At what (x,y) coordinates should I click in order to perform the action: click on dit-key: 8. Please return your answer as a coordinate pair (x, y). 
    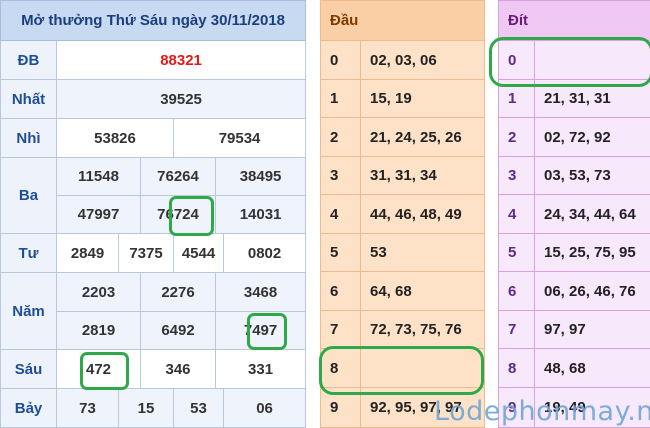
    Looking at the image, I should click on (517, 368).